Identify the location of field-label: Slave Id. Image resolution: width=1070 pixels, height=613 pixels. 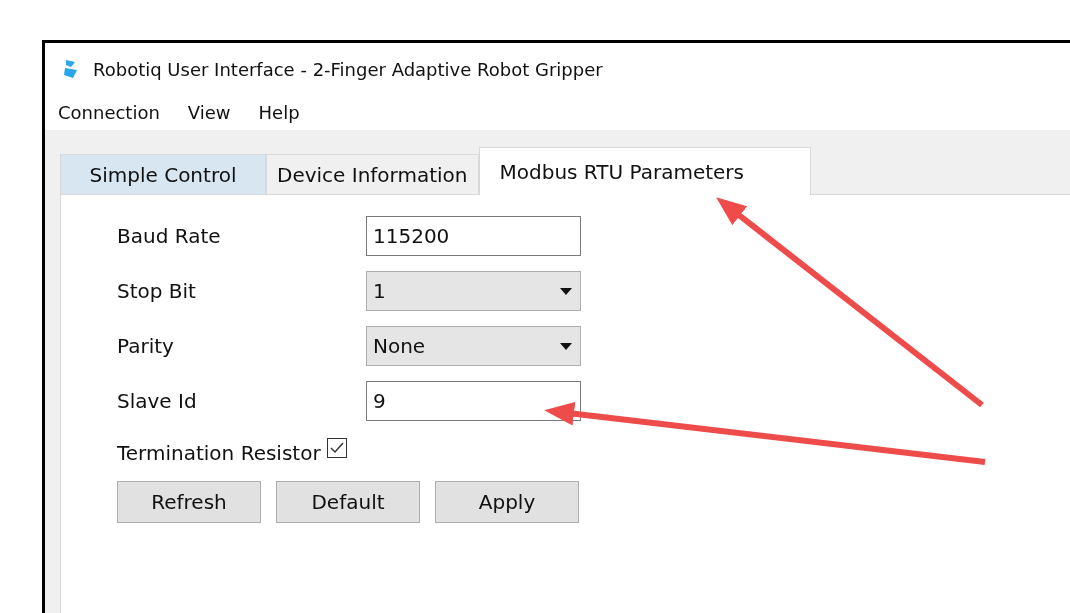
(157, 401).